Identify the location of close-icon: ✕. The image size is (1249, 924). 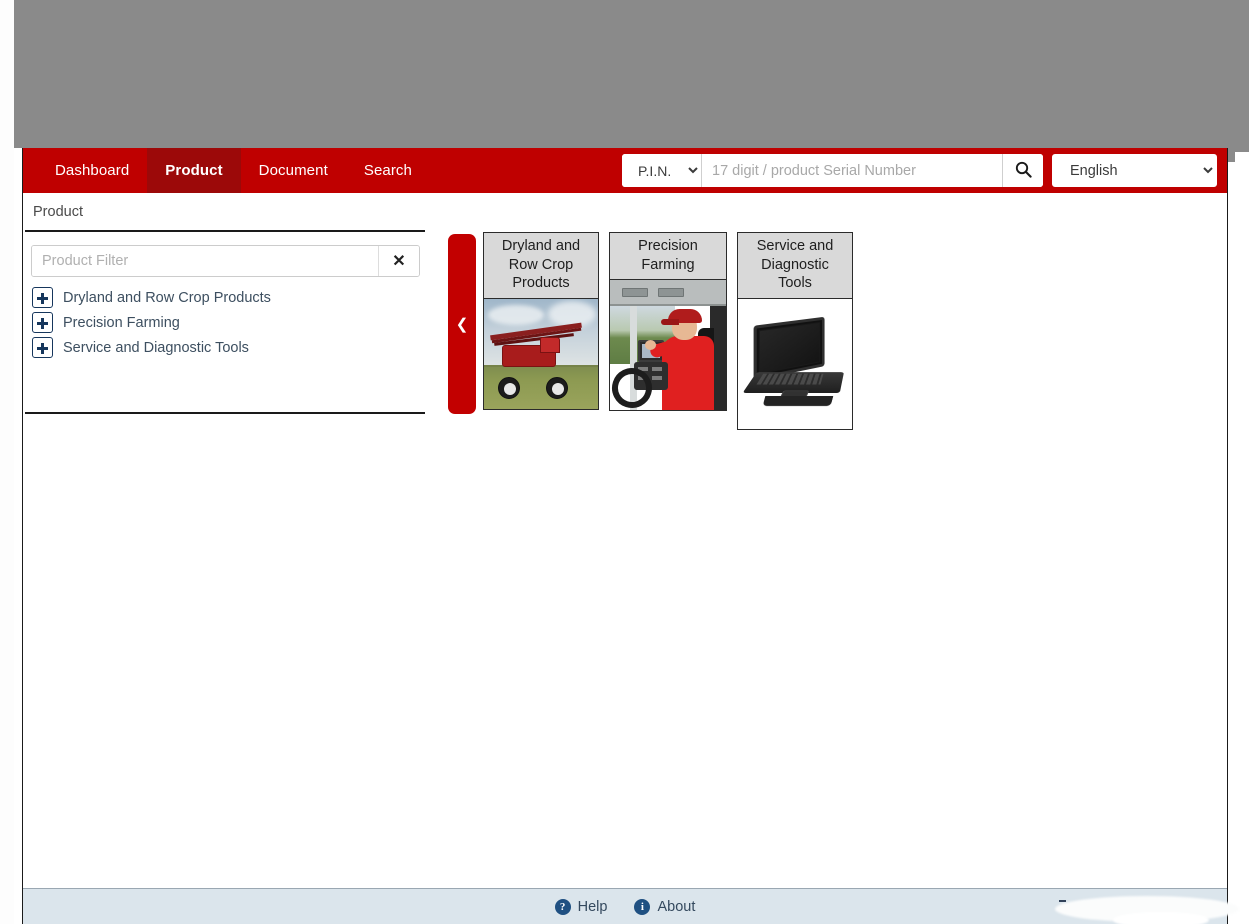
(399, 261).